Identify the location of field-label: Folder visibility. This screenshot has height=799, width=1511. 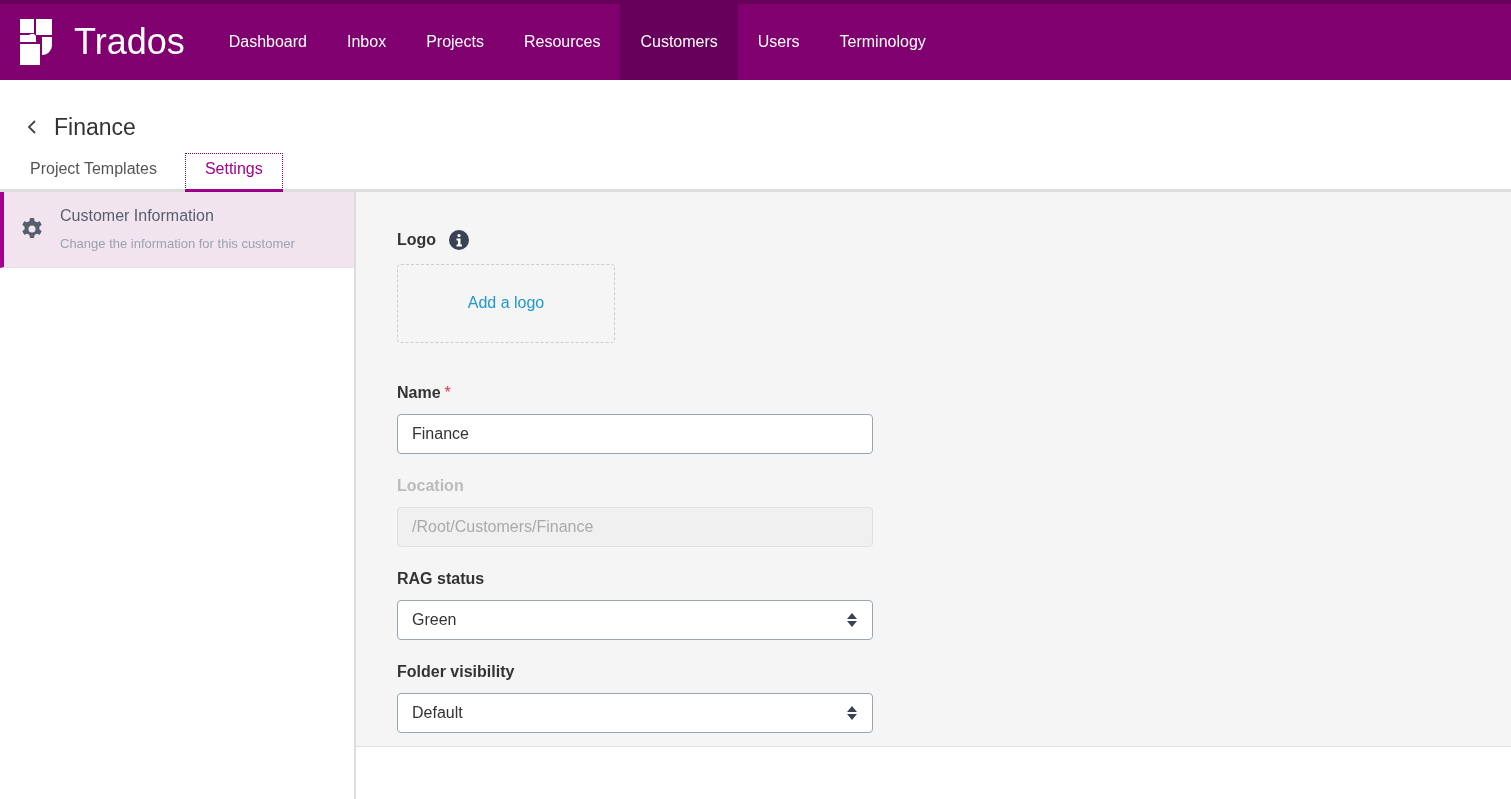
(456, 671).